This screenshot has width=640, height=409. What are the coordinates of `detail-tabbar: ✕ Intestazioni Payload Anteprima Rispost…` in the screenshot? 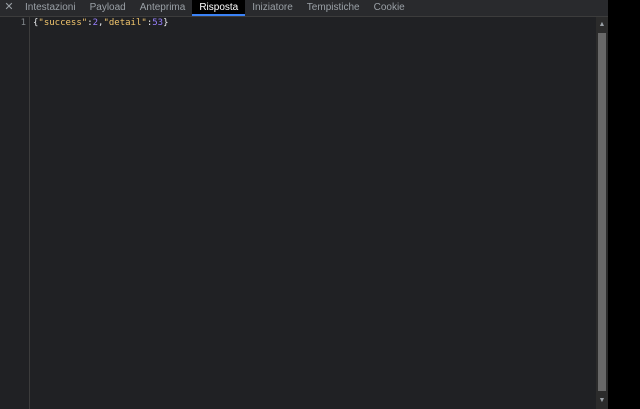 It's located at (304, 8).